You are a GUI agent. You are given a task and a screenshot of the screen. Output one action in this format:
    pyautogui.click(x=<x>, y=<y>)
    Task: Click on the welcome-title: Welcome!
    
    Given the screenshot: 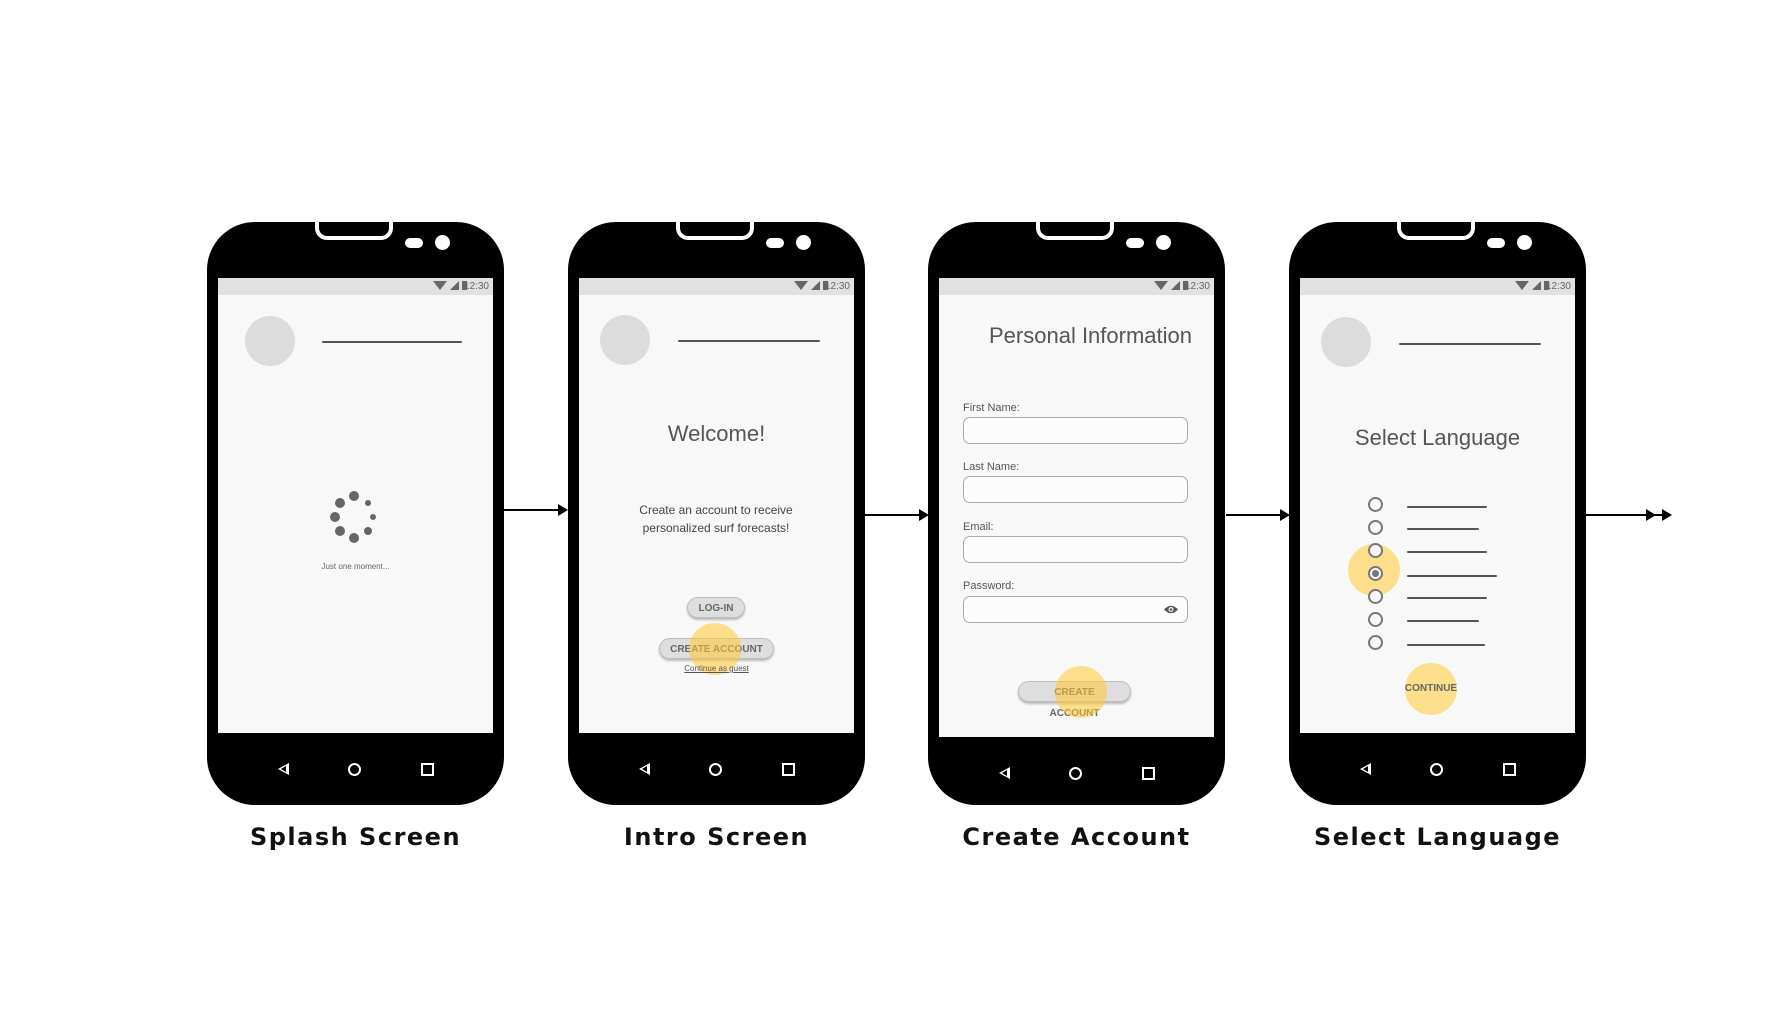 What is the action you would take?
    pyautogui.click(x=716, y=433)
    